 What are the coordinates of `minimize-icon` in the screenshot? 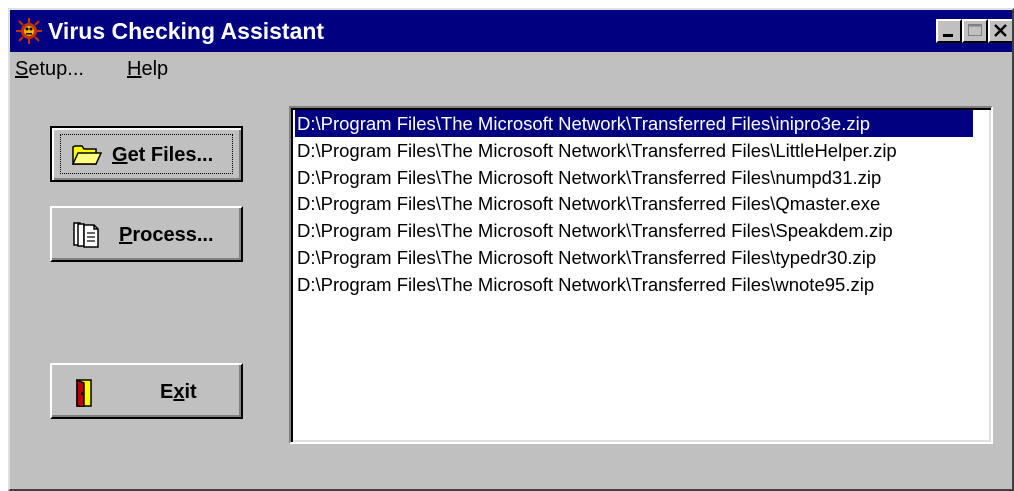 It's located at (948, 35).